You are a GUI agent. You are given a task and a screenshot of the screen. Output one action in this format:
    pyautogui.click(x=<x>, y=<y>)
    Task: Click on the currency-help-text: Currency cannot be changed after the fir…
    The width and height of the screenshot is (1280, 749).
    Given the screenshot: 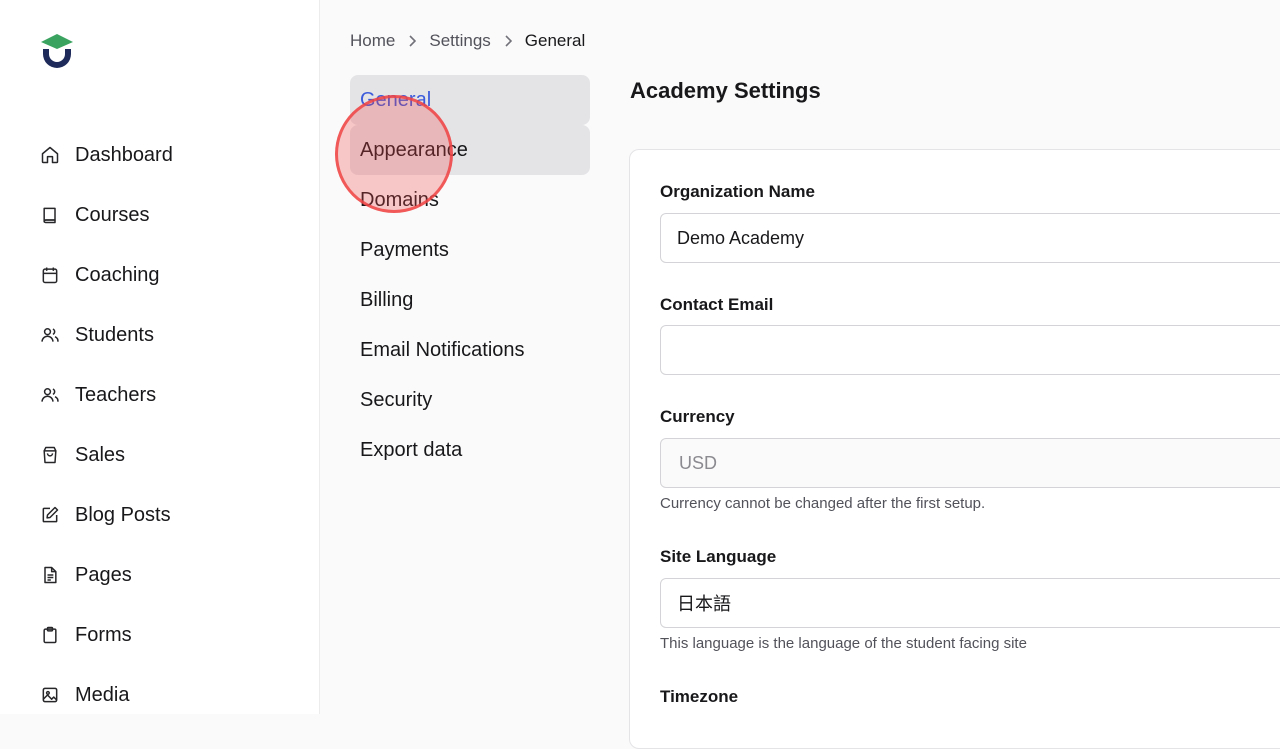 What is the action you would take?
    pyautogui.click(x=823, y=503)
    